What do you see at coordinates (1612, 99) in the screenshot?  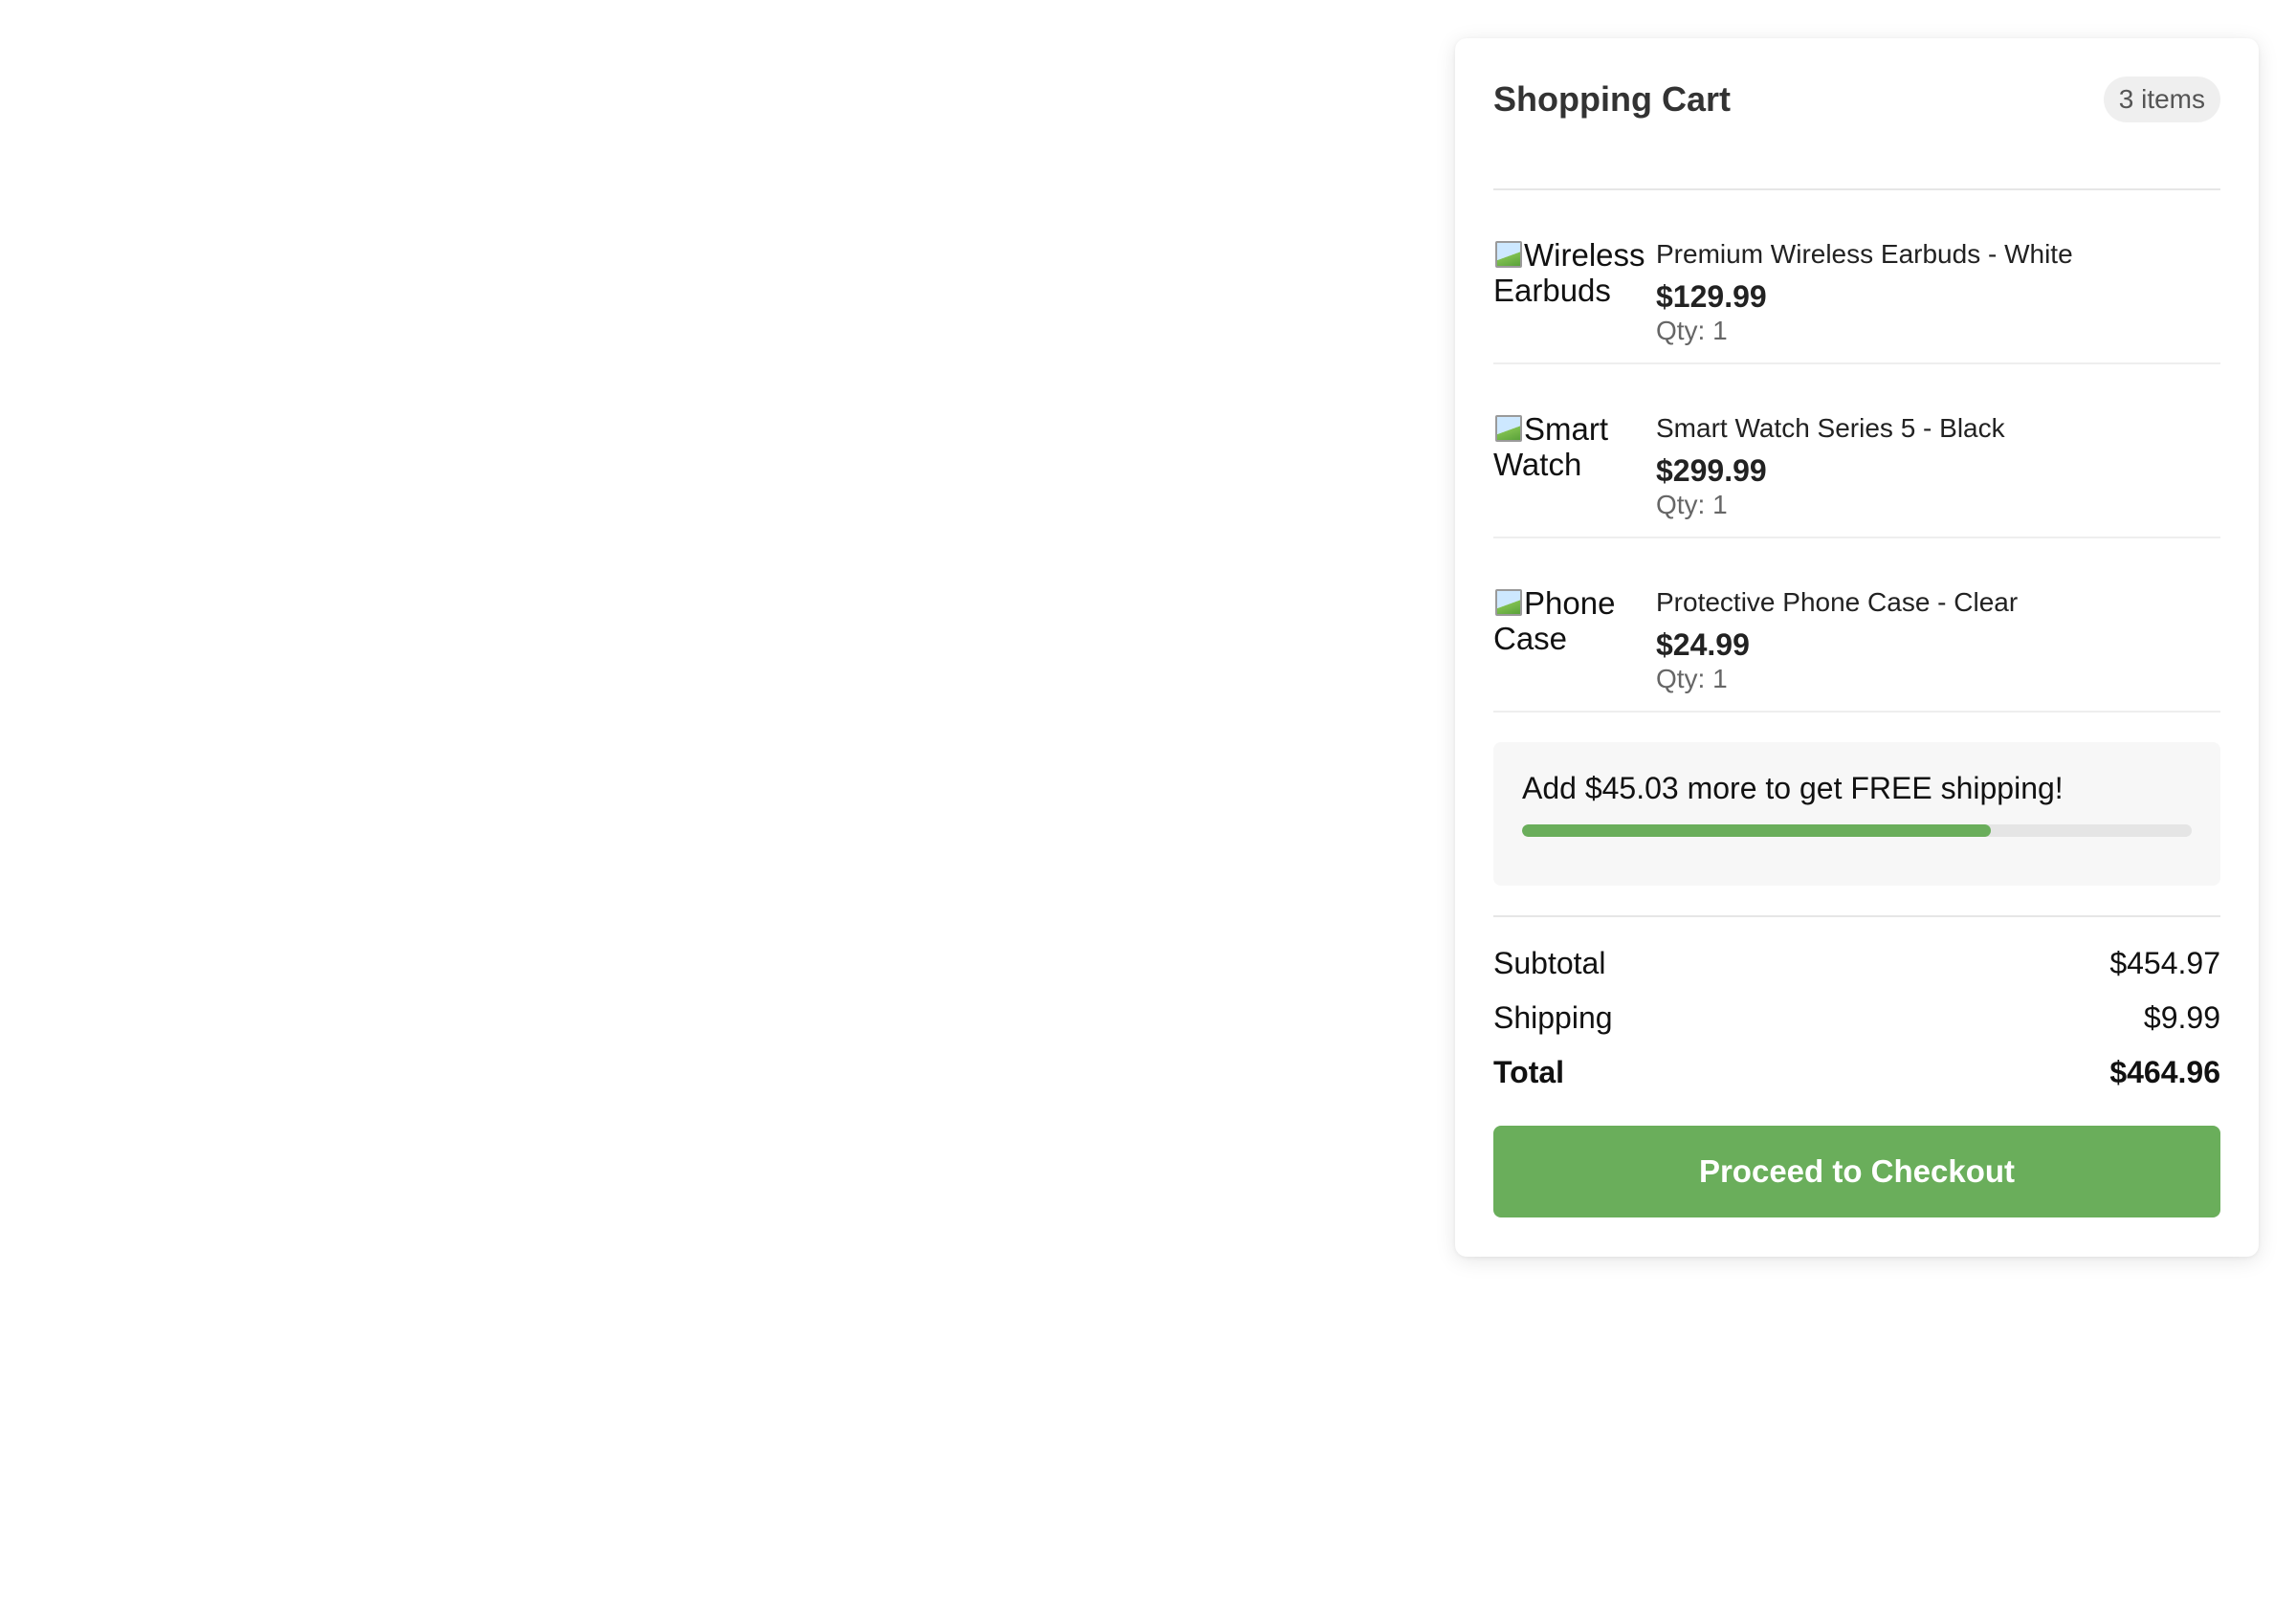 I see `cart-title: Shopping Cart` at bounding box center [1612, 99].